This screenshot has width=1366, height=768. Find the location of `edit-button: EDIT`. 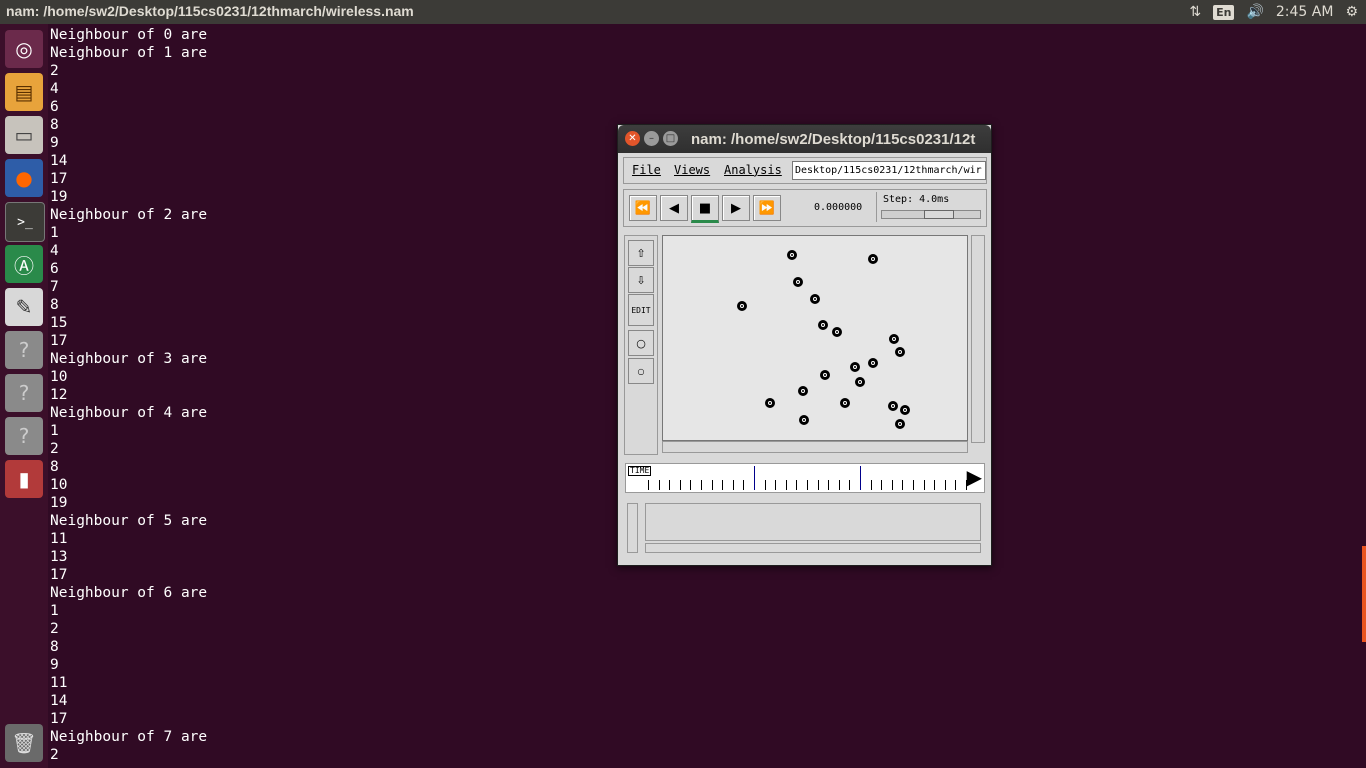

edit-button: EDIT is located at coordinates (641, 310).